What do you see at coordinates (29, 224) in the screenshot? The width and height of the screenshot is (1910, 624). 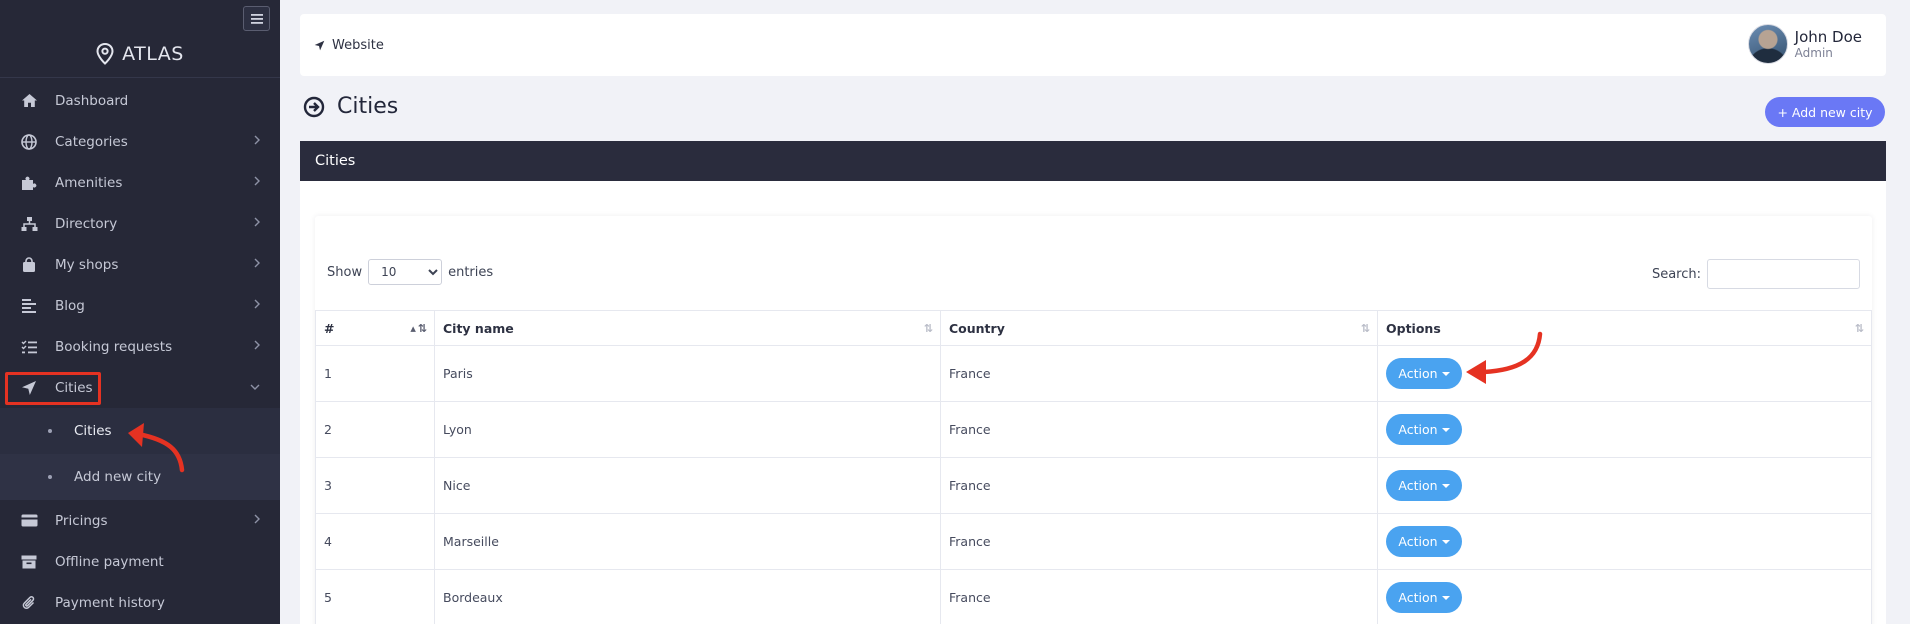 I see `sitemap-icon` at bounding box center [29, 224].